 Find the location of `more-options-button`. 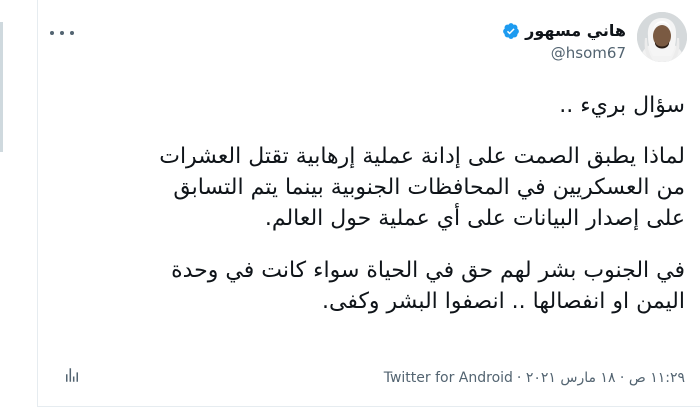

more-options-button is located at coordinates (62, 33).